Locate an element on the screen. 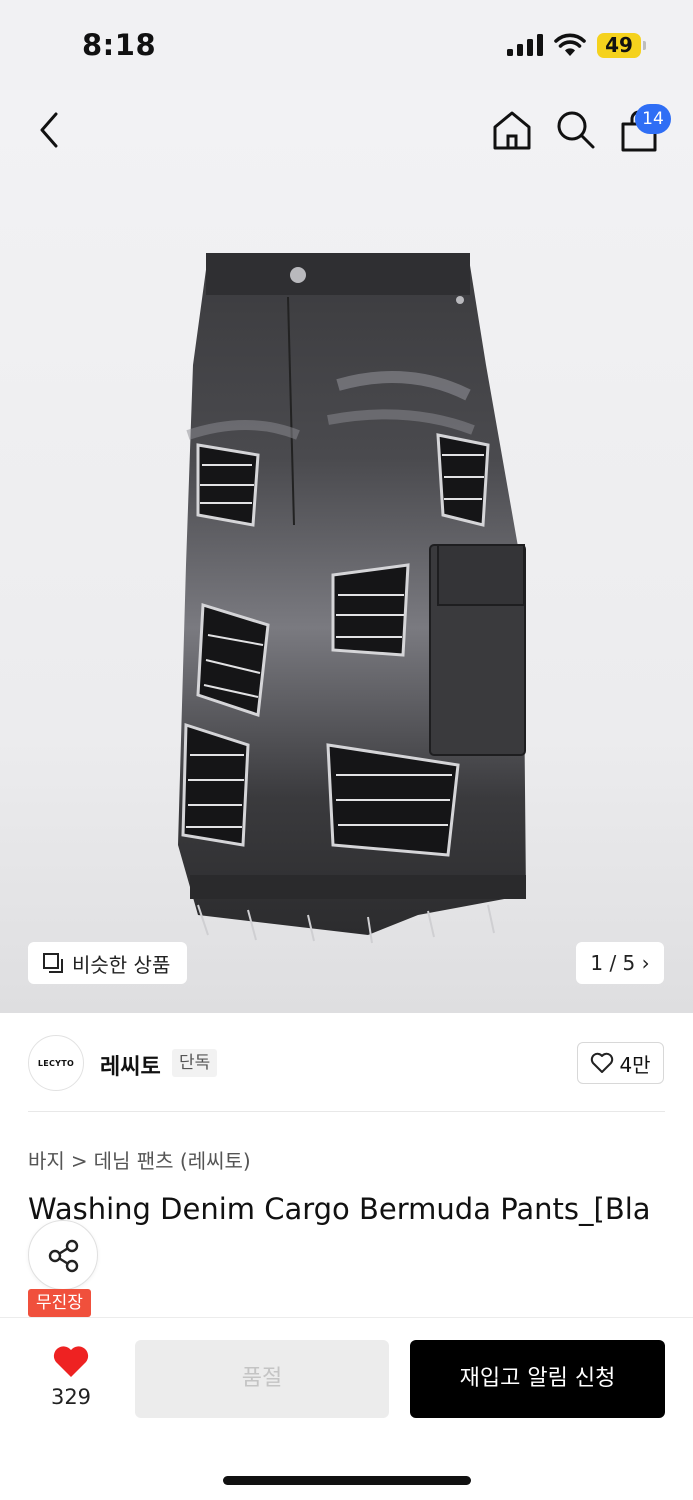  copy-icon is located at coordinates (53, 963).